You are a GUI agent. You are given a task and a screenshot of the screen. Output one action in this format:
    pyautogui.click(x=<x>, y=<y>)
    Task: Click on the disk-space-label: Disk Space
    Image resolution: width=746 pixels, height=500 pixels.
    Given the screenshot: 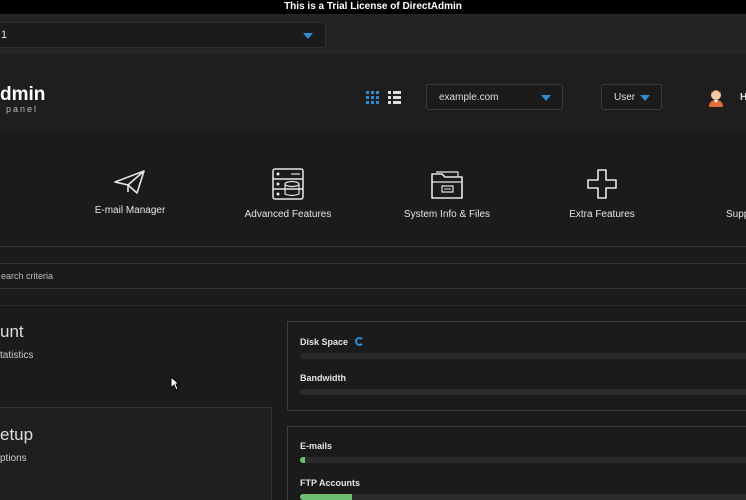 What is the action you would take?
    pyautogui.click(x=324, y=342)
    